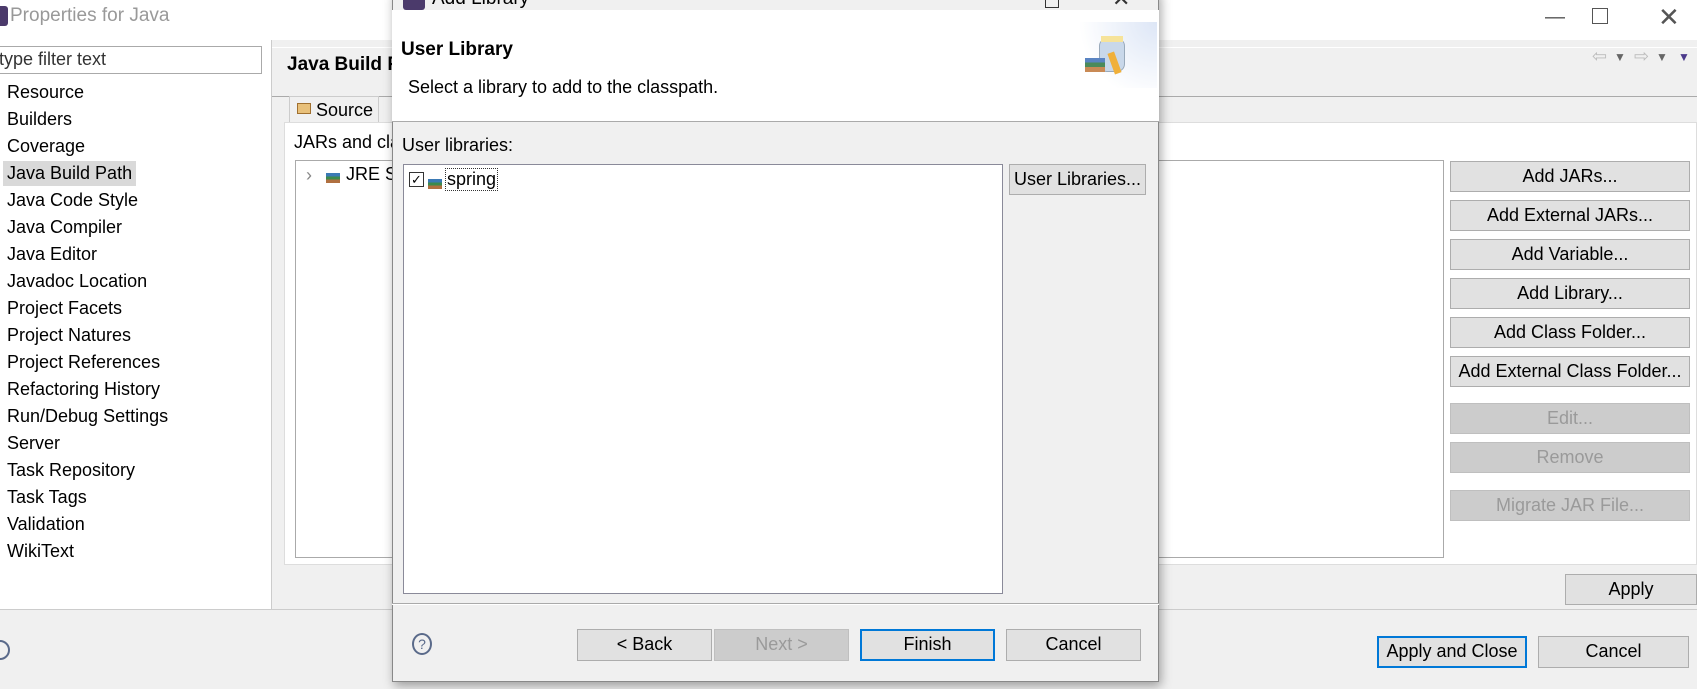  I want to click on next-button: Next >, so click(781, 645).